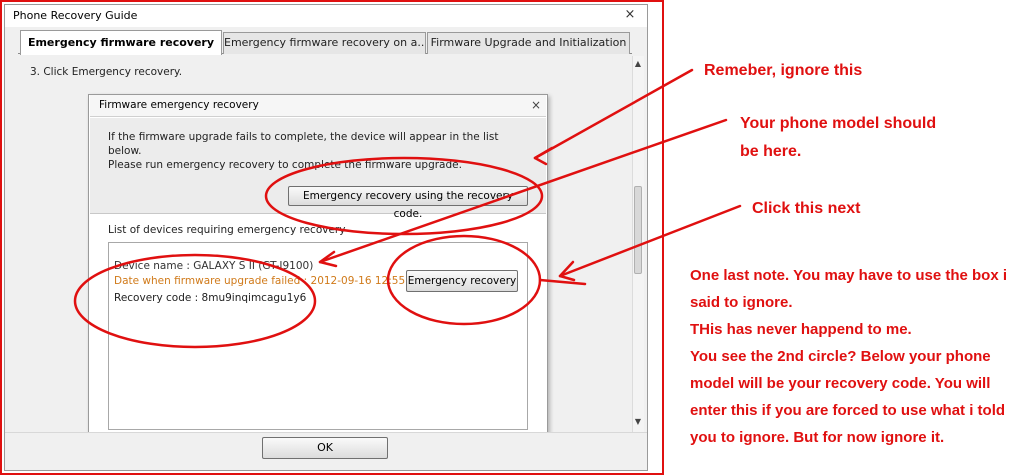 The height and width of the screenshot is (475, 1024). What do you see at coordinates (806, 208) in the screenshot?
I see `annotation-click-next: Click this next` at bounding box center [806, 208].